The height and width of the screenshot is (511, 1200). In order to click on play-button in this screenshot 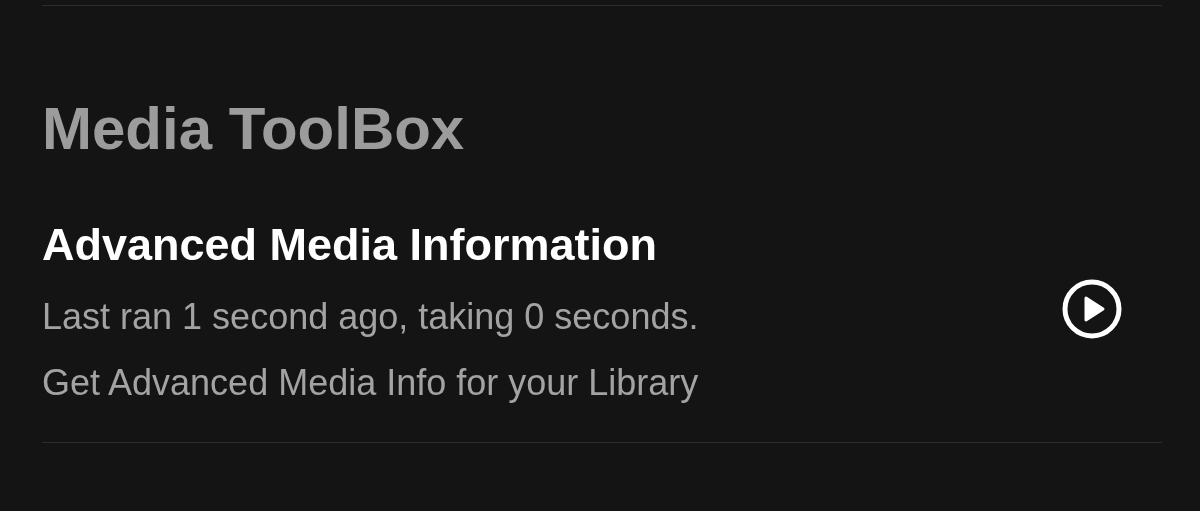, I will do `click(1092, 309)`.